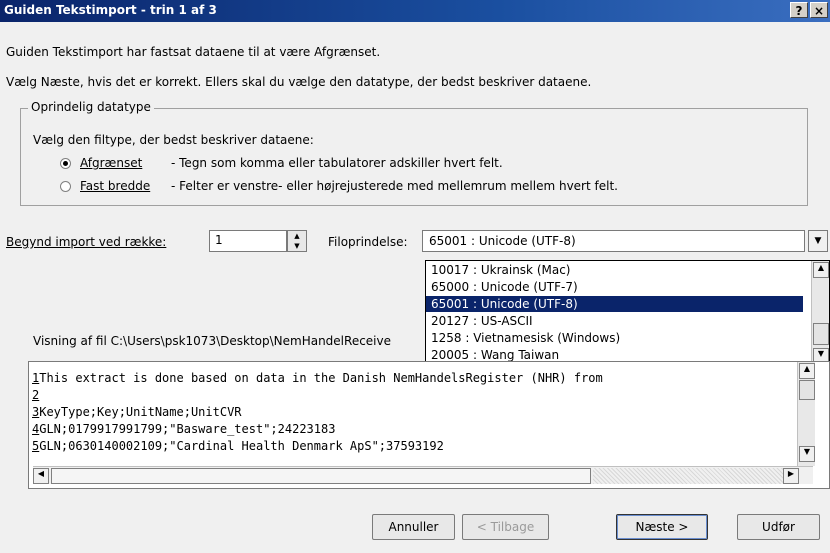 Image resolution: width=830 pixels, height=553 pixels. What do you see at coordinates (614, 304) in the screenshot?
I see `dropdown-option-selected: 65001 : Unicode (UTF-8)` at bounding box center [614, 304].